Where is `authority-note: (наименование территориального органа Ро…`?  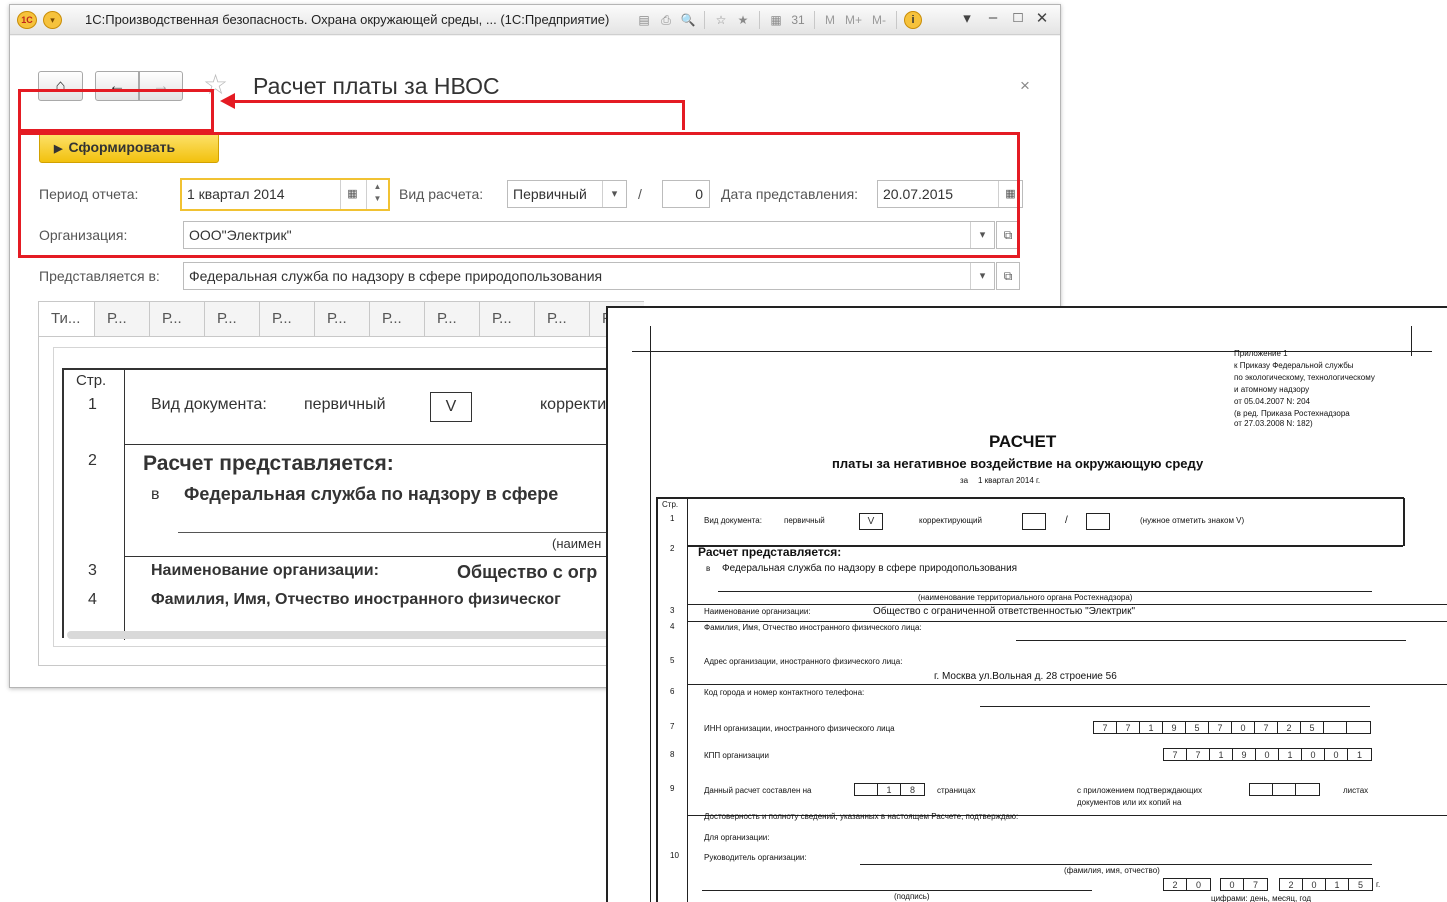 authority-note: (наименование территориального органа Ро… is located at coordinates (1025, 597).